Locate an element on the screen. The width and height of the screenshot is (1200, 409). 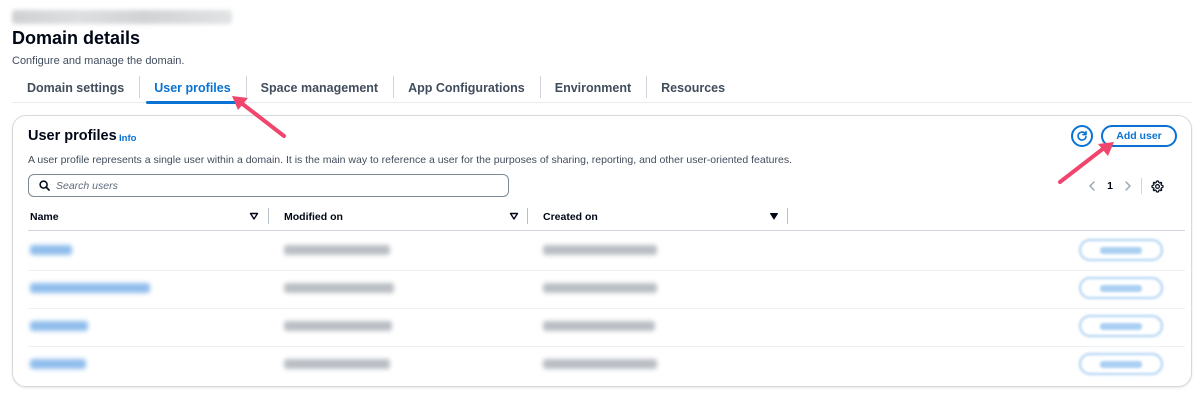
page-number: 1 is located at coordinates (1110, 186).